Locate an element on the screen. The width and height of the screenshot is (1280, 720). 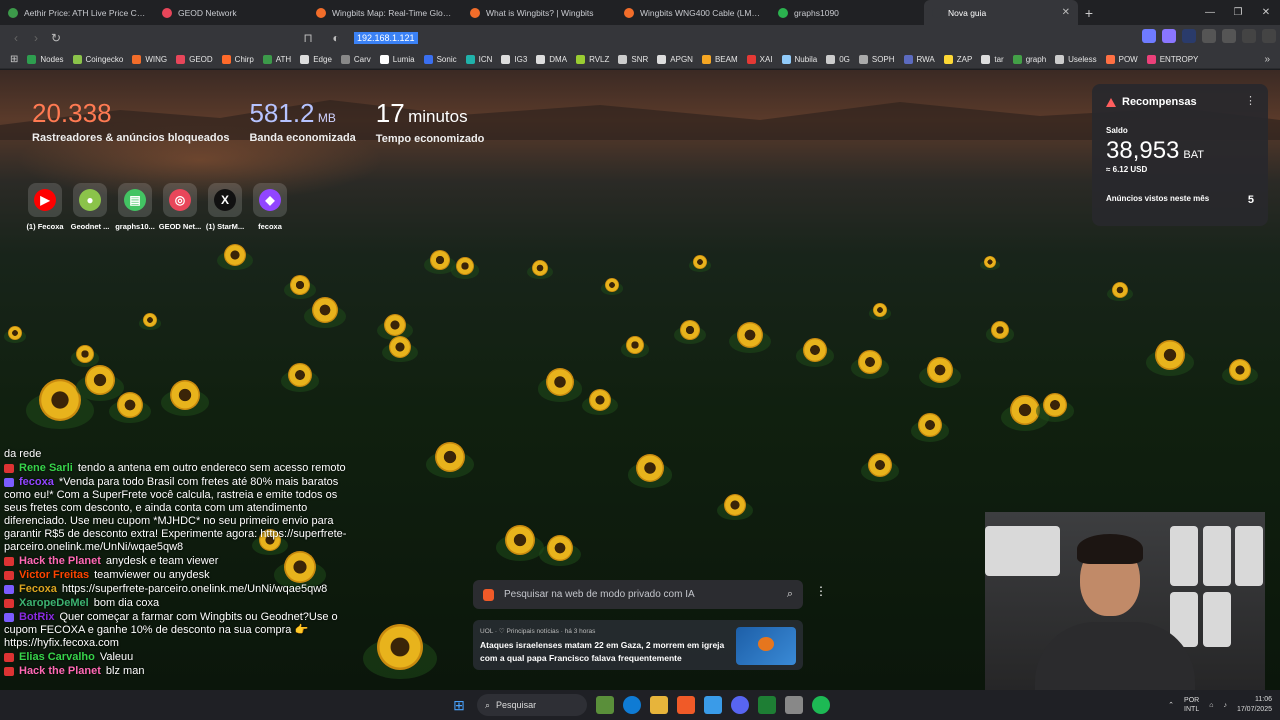
bookmark-item: 0G is located at coordinates (838, 59).